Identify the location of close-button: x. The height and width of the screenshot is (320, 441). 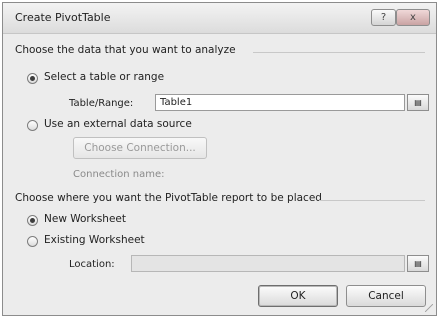
(413, 17).